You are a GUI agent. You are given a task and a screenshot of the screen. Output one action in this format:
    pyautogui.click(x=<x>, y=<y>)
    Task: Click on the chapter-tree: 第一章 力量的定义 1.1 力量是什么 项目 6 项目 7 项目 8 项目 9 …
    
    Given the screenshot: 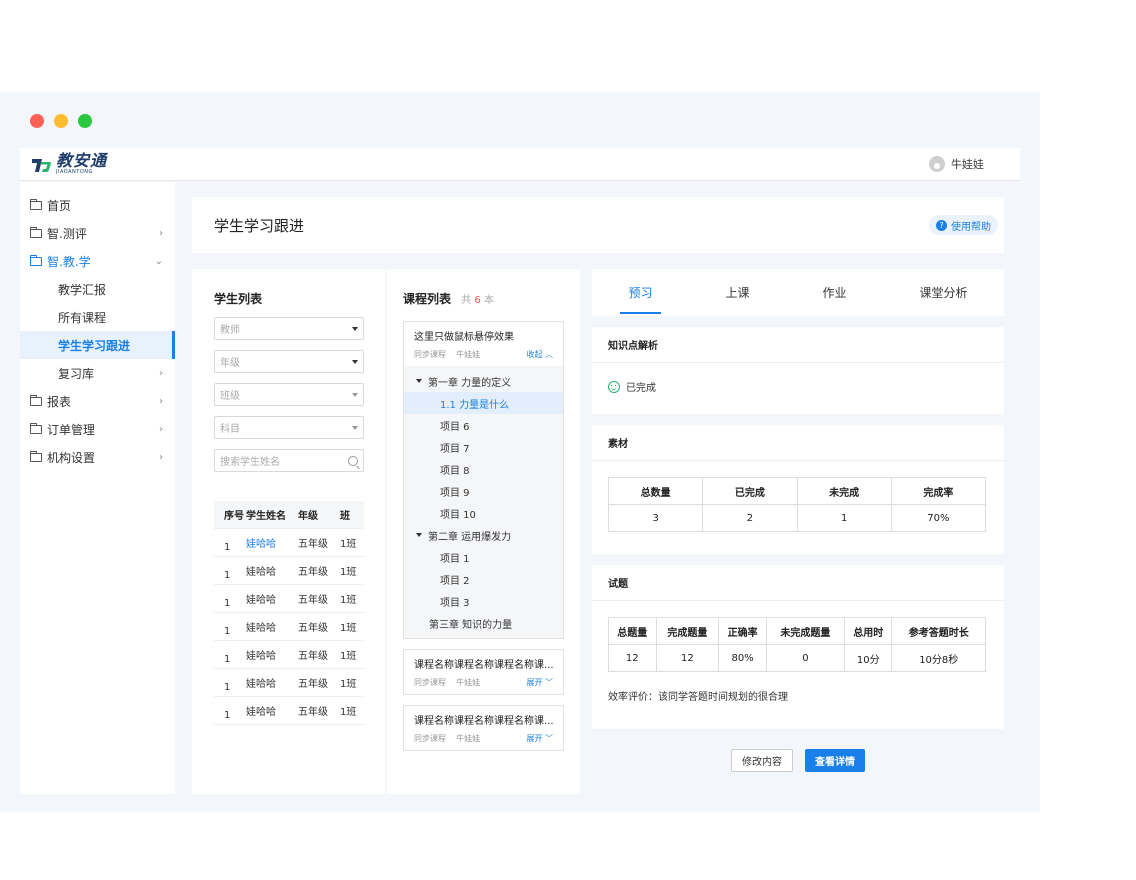 What is the action you would take?
    pyautogui.click(x=483, y=502)
    